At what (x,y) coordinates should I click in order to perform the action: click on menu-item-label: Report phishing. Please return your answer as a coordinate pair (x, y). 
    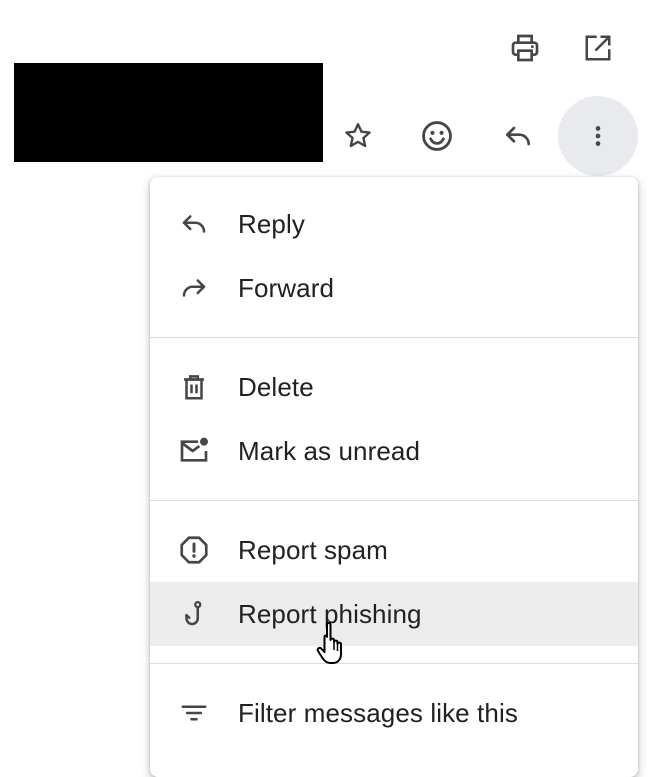
    Looking at the image, I should click on (330, 613).